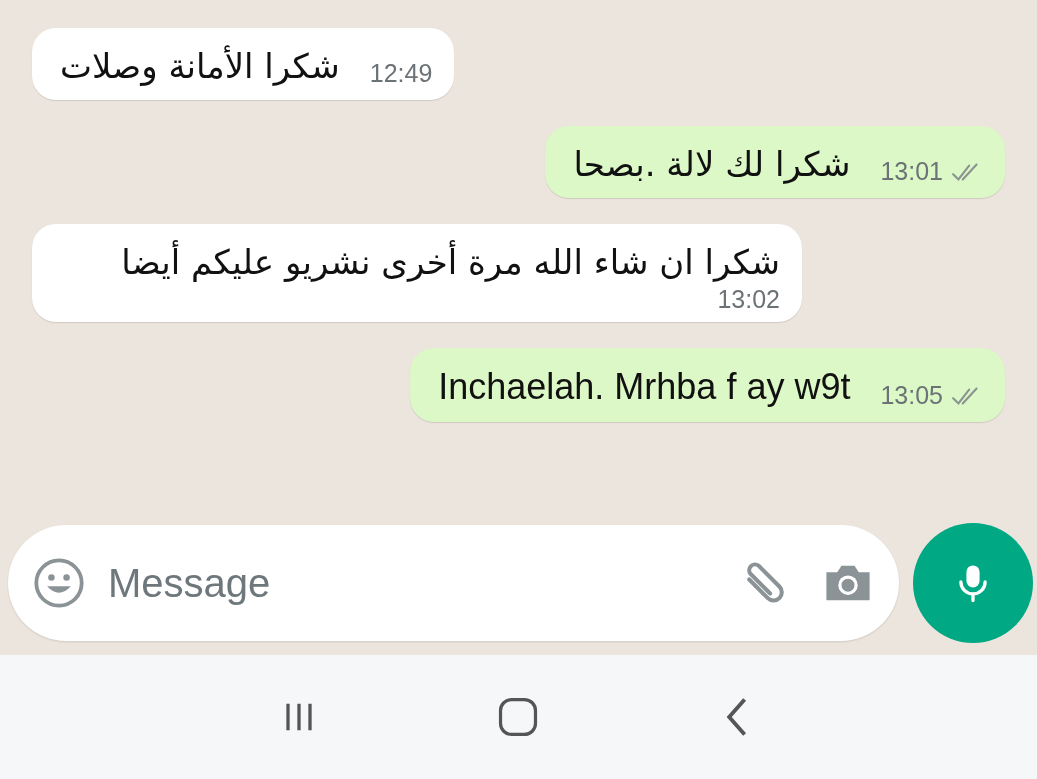  Describe the element at coordinates (748, 299) in the screenshot. I see `message-time: 13:02` at that location.